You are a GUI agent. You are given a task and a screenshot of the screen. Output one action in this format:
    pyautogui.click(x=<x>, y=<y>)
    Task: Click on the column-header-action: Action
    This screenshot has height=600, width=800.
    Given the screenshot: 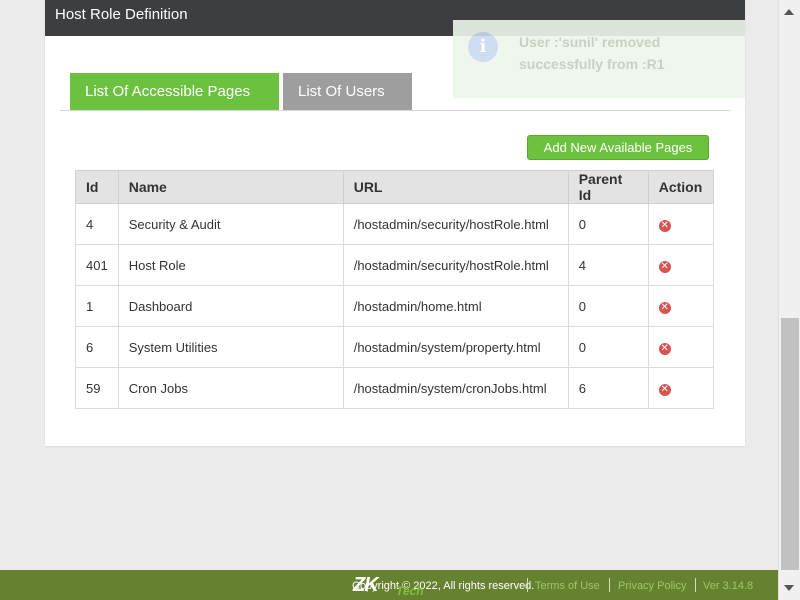 What is the action you would take?
    pyautogui.click(x=681, y=187)
    